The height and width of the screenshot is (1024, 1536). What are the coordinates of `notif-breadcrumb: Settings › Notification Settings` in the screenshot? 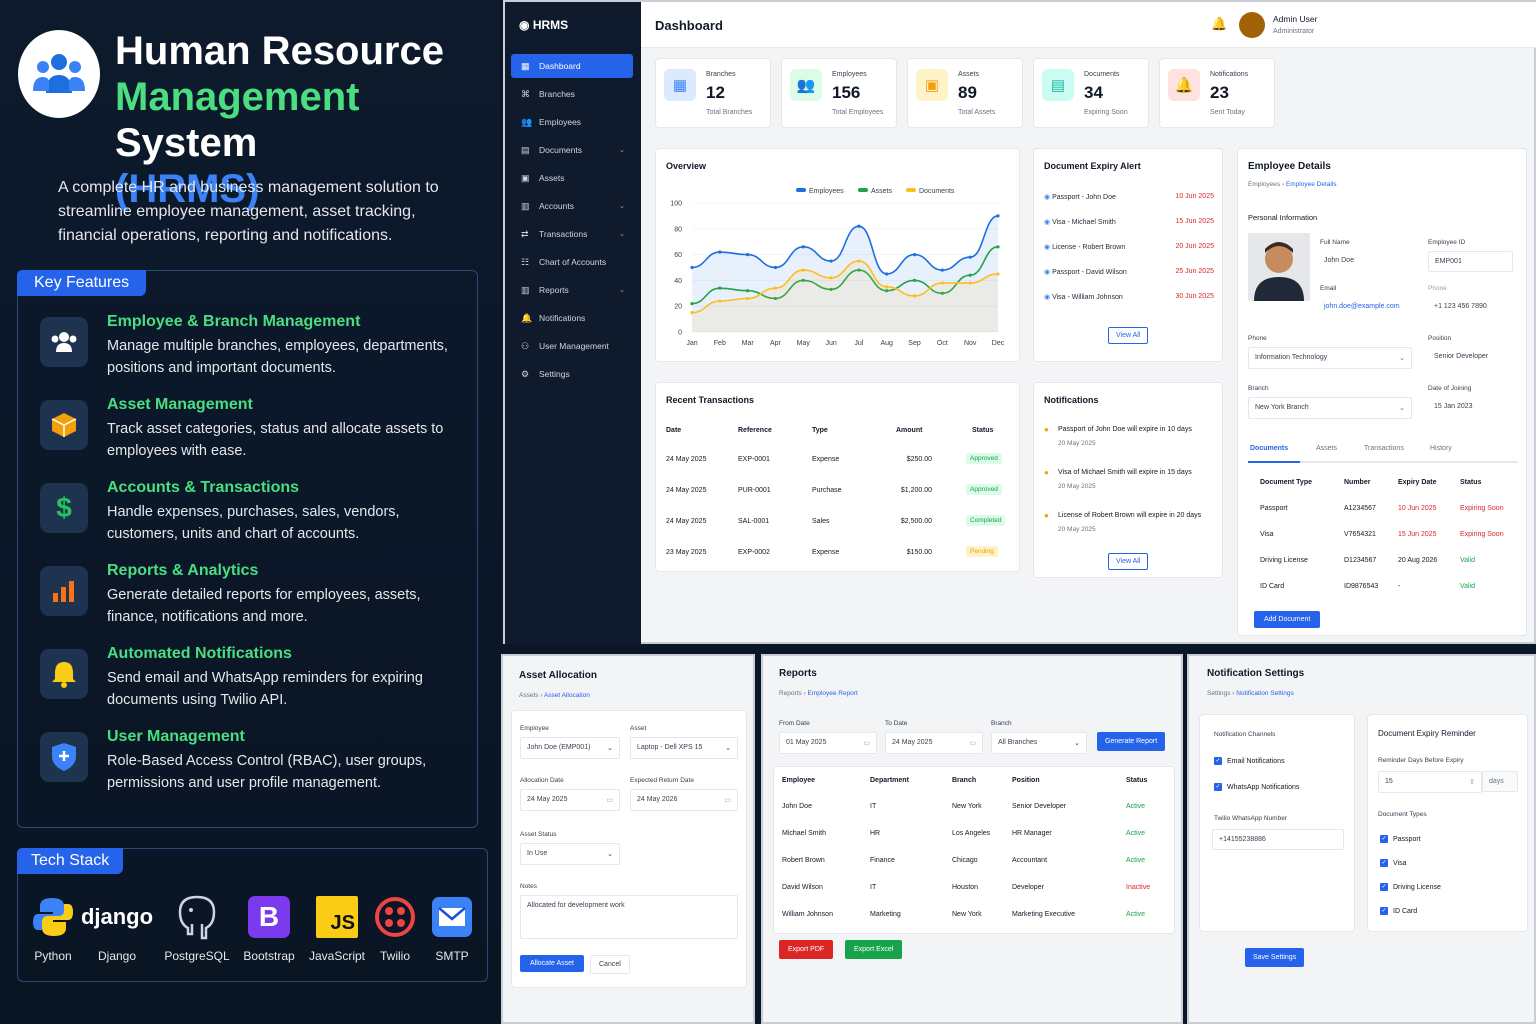 It's located at (1250, 693).